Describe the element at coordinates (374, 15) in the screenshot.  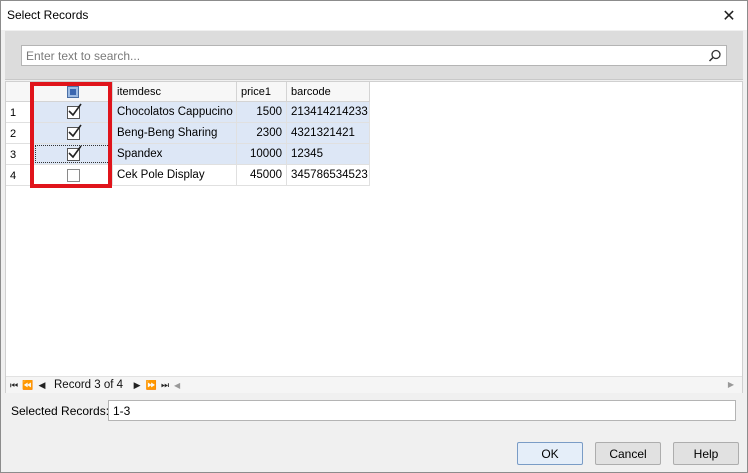
I see `title-bar: Select Records ✕` at that location.